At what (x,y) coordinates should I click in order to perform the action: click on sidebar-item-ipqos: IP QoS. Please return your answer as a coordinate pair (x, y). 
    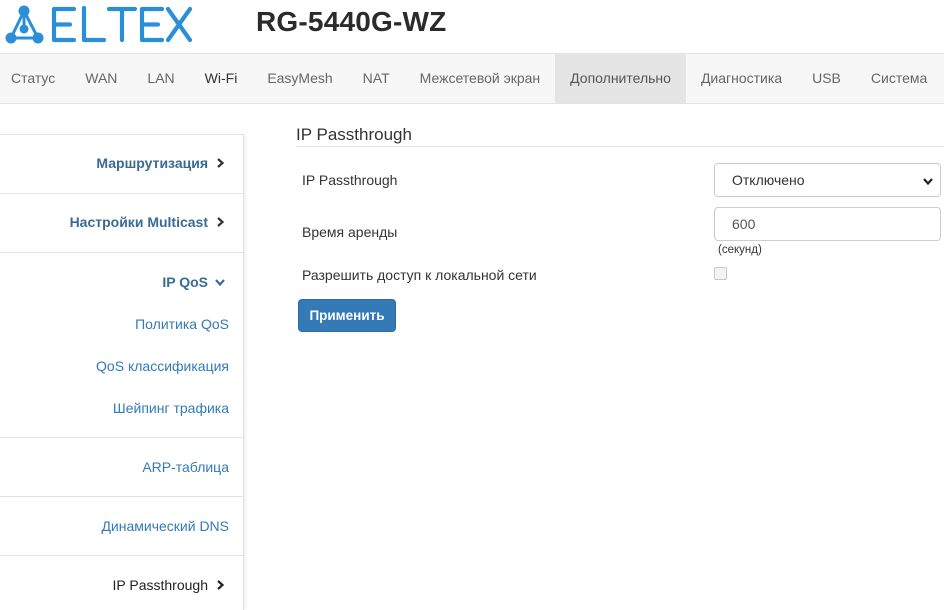
    Looking at the image, I should click on (194, 282).